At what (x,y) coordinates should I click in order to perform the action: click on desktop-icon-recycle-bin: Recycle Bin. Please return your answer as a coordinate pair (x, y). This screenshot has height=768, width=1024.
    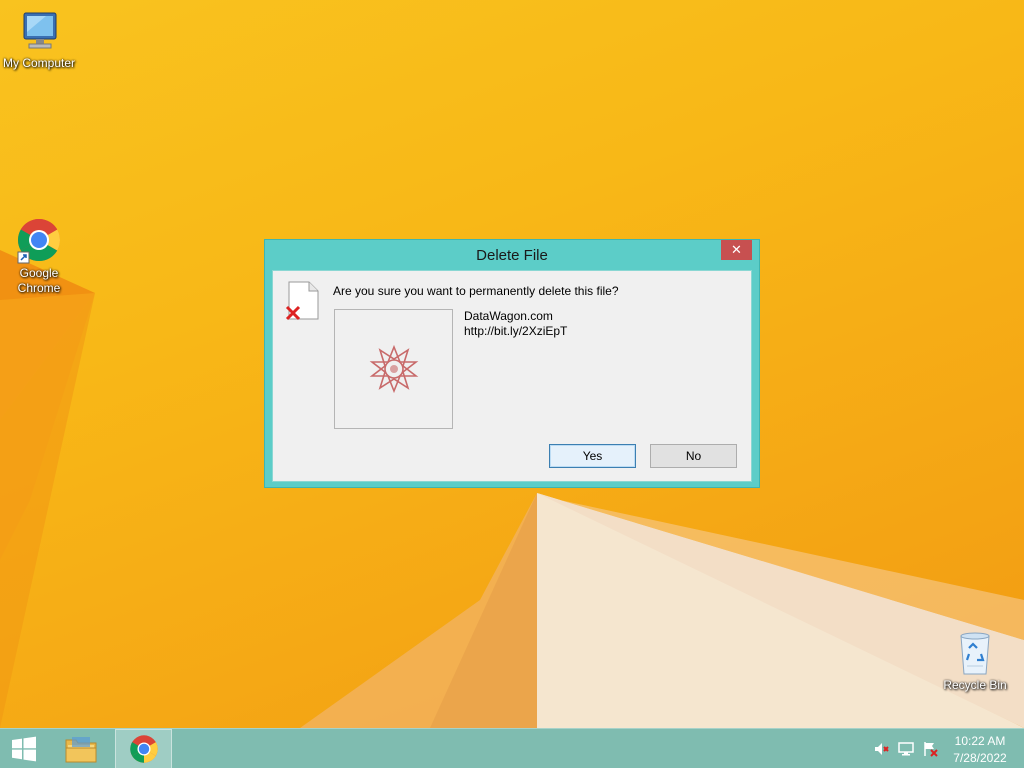
    Looking at the image, I should click on (975, 661).